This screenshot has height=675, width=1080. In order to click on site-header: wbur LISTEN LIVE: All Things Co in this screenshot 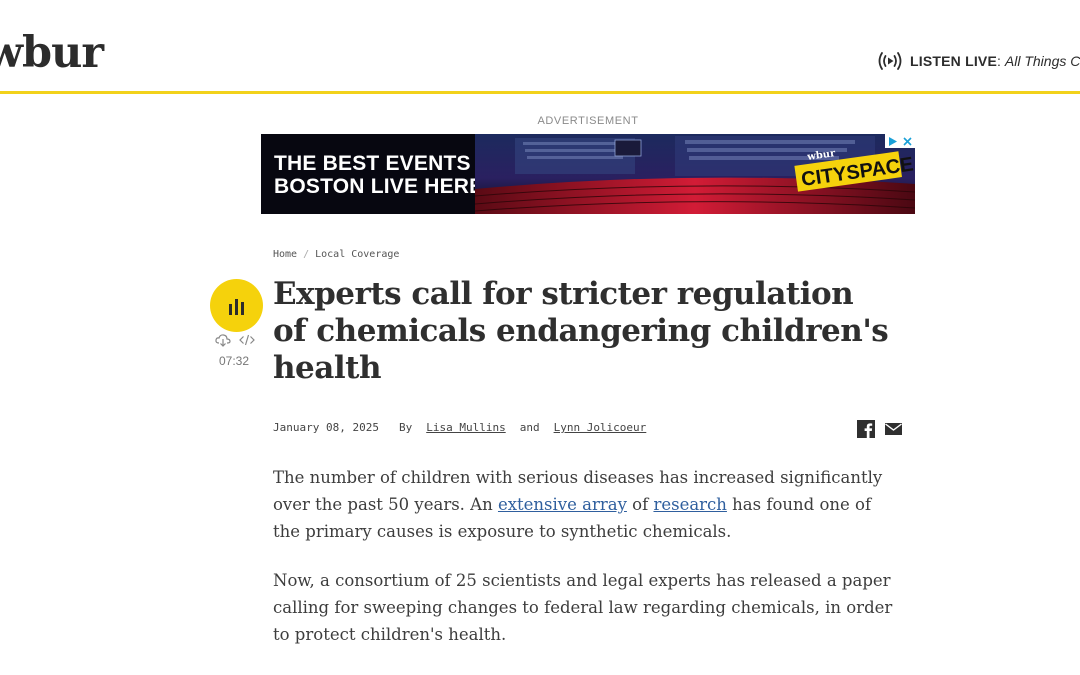, I will do `click(540, 47)`.